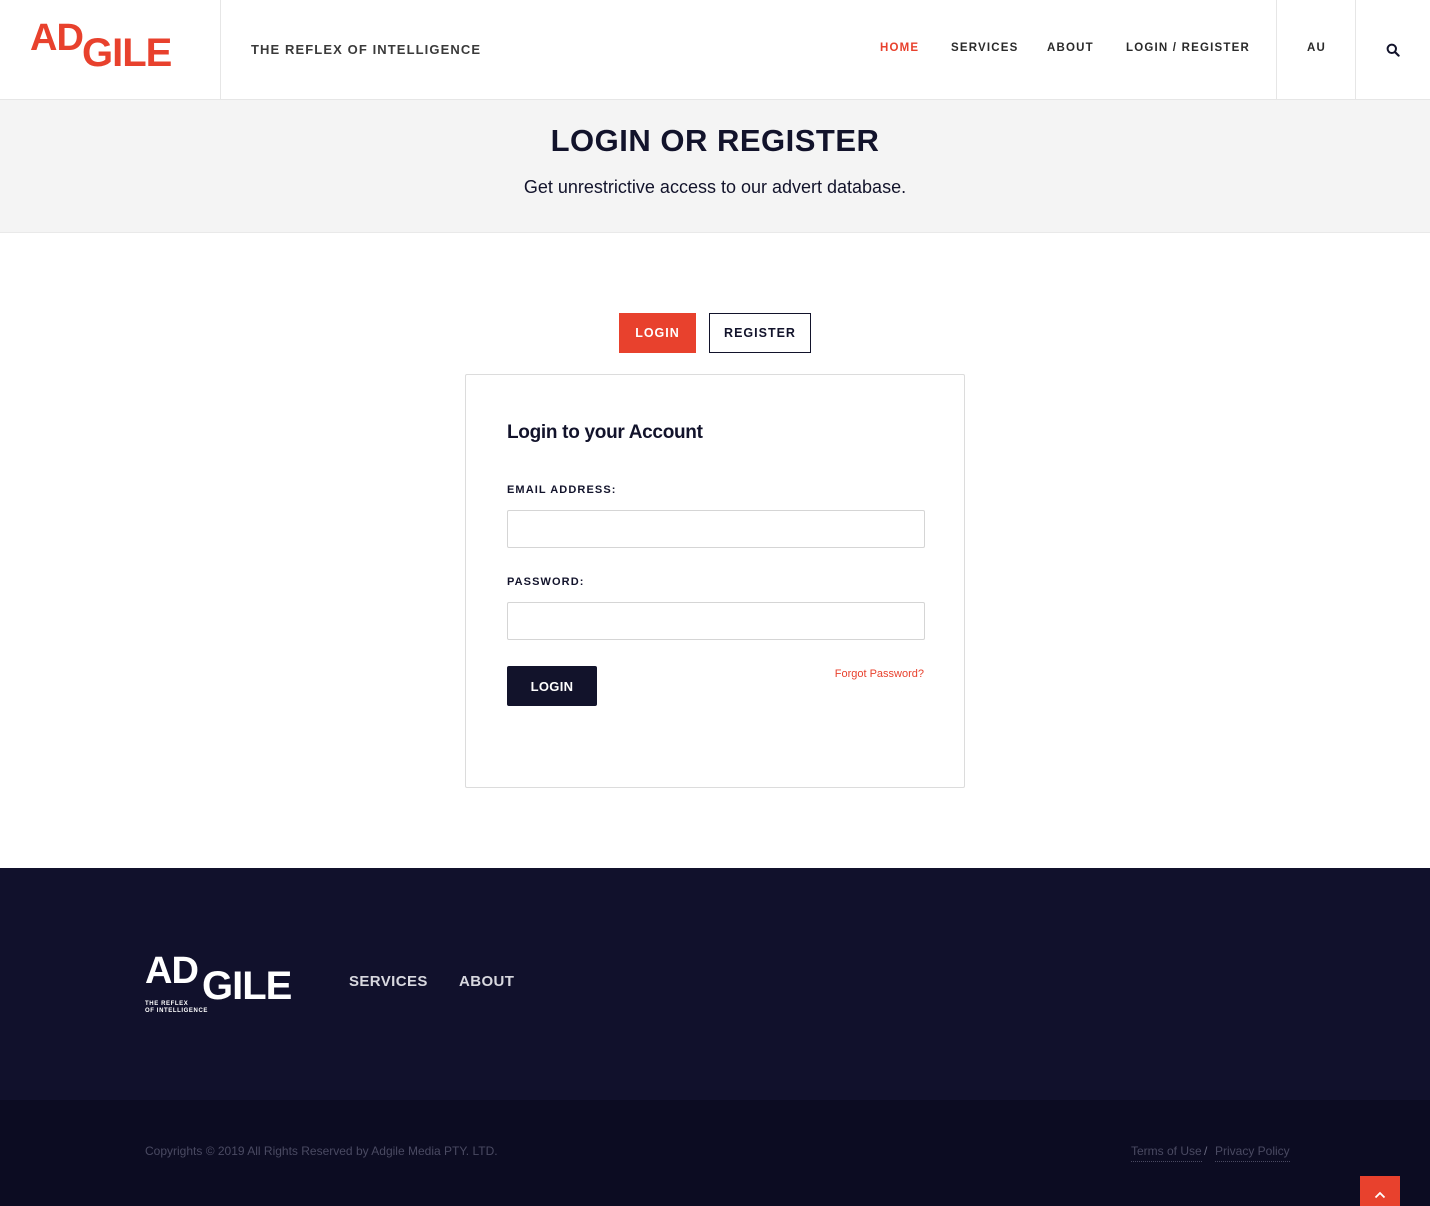 The image size is (1430, 1206). I want to click on logo-cell: AD GILE, so click(110, 49).